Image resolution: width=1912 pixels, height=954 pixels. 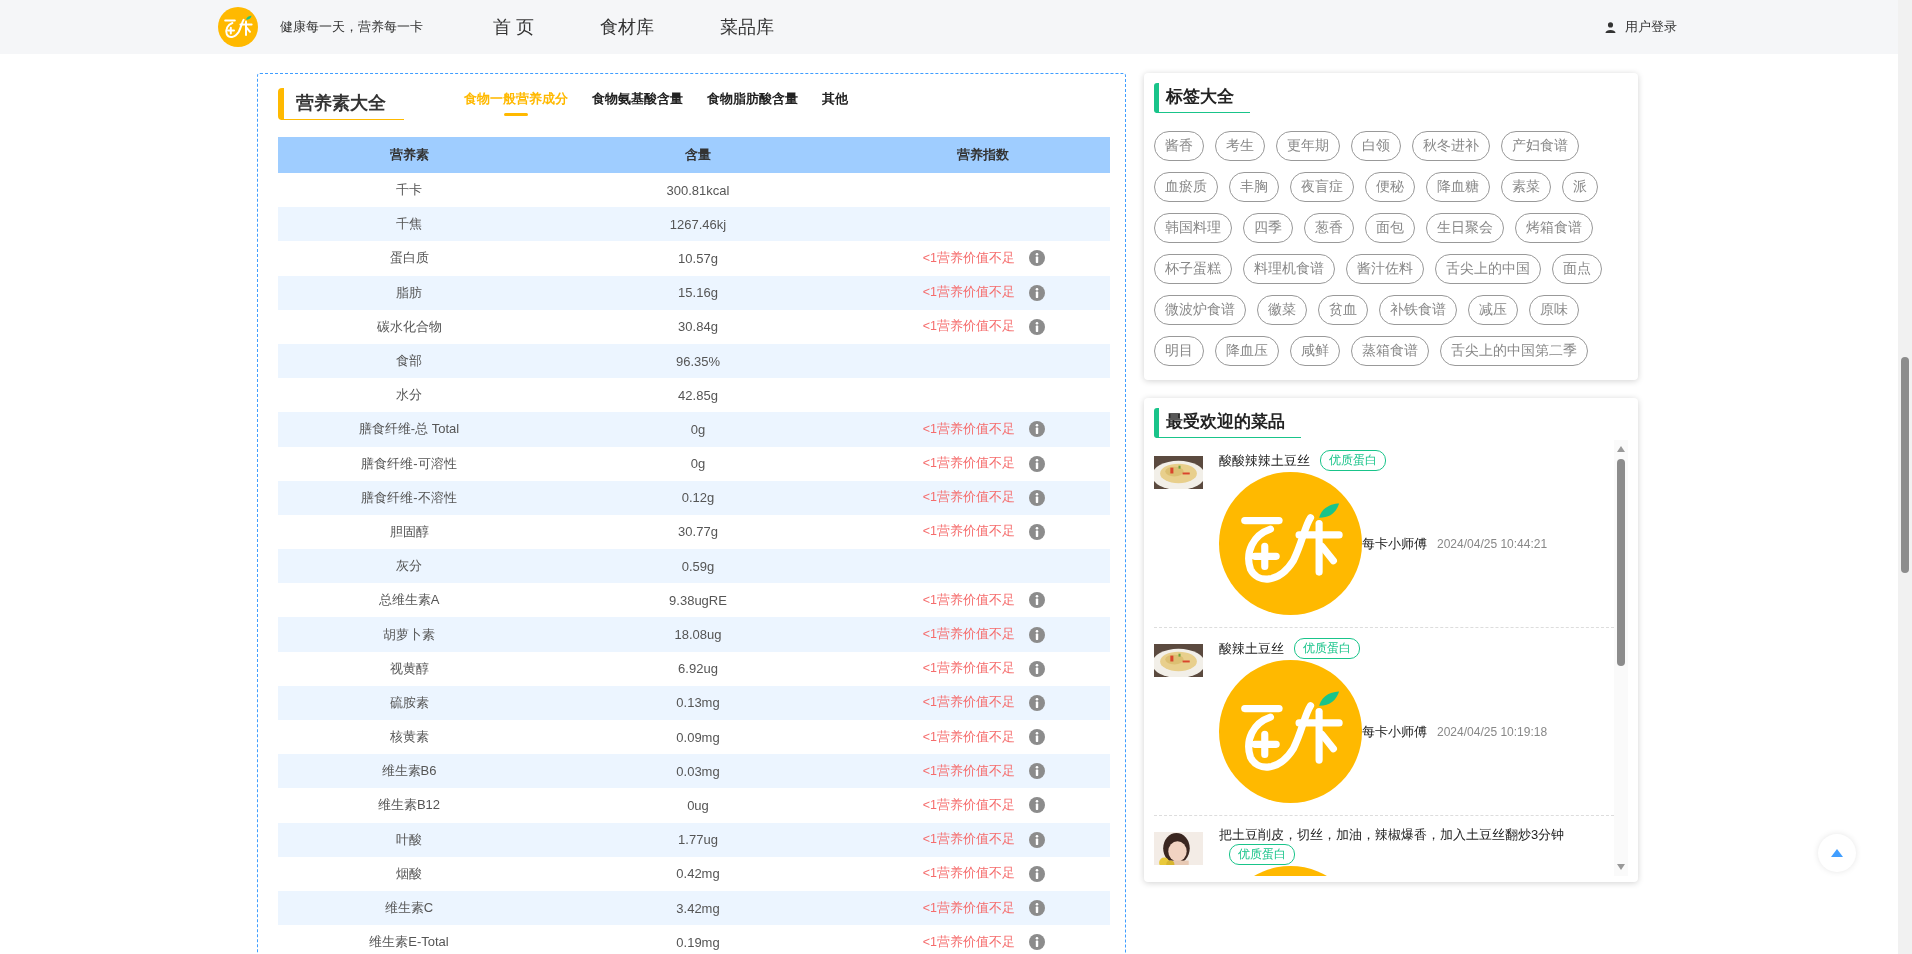 I want to click on column-header: 营养素, so click(x=409, y=155).